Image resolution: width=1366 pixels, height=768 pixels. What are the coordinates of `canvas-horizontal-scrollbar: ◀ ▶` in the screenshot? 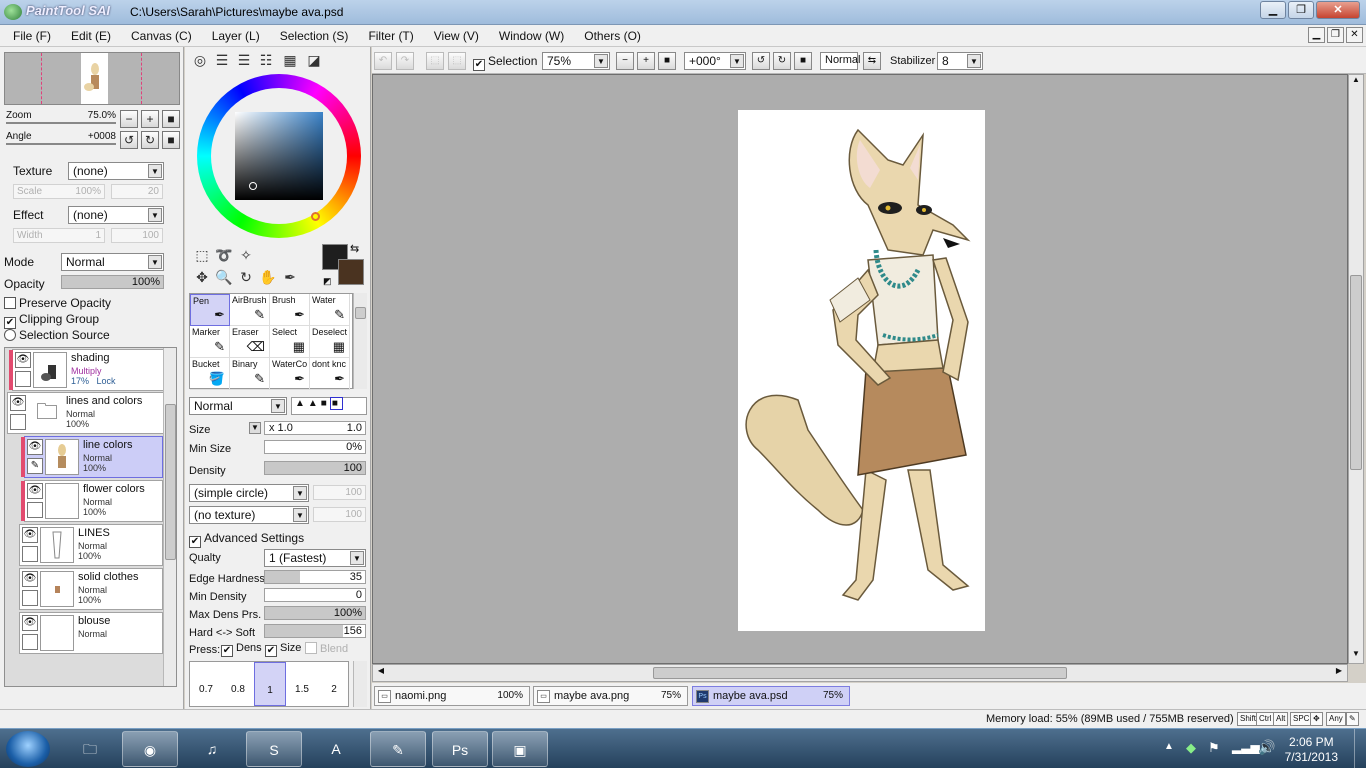 It's located at (860, 673).